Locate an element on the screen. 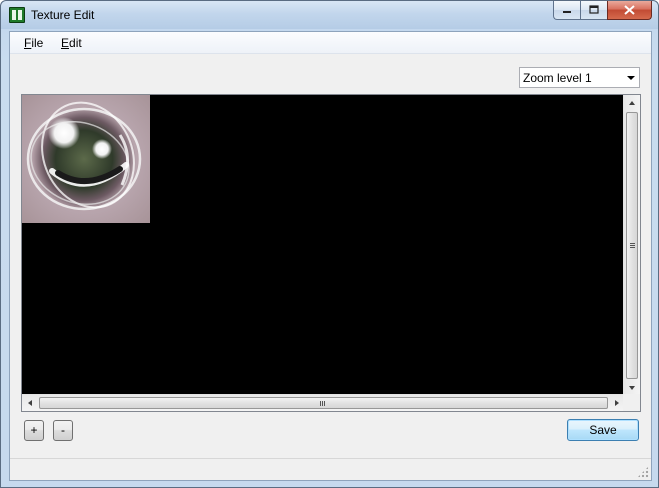  close-button is located at coordinates (629, 10).